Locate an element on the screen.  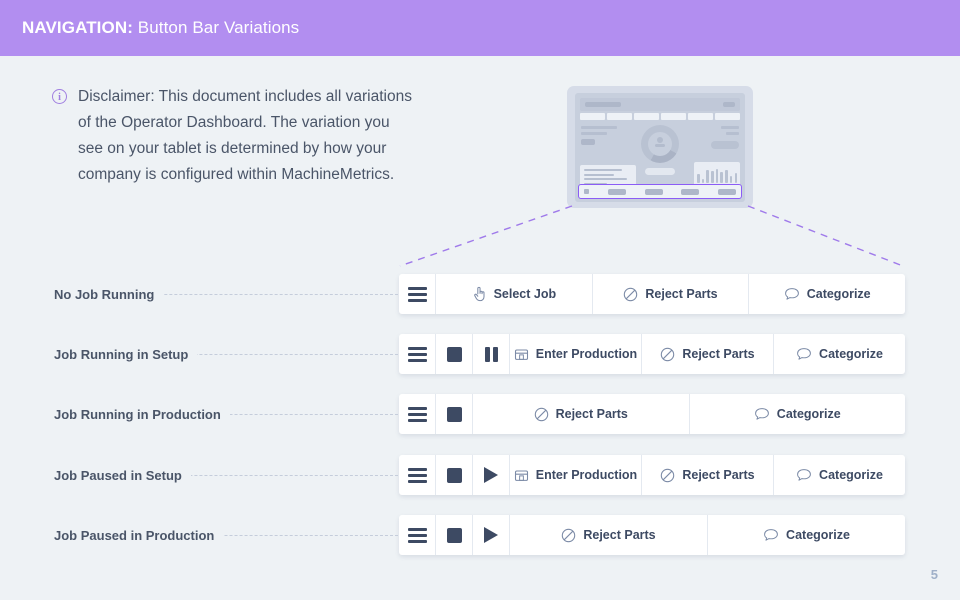
tablet-pill-button is located at coordinates (725, 145).